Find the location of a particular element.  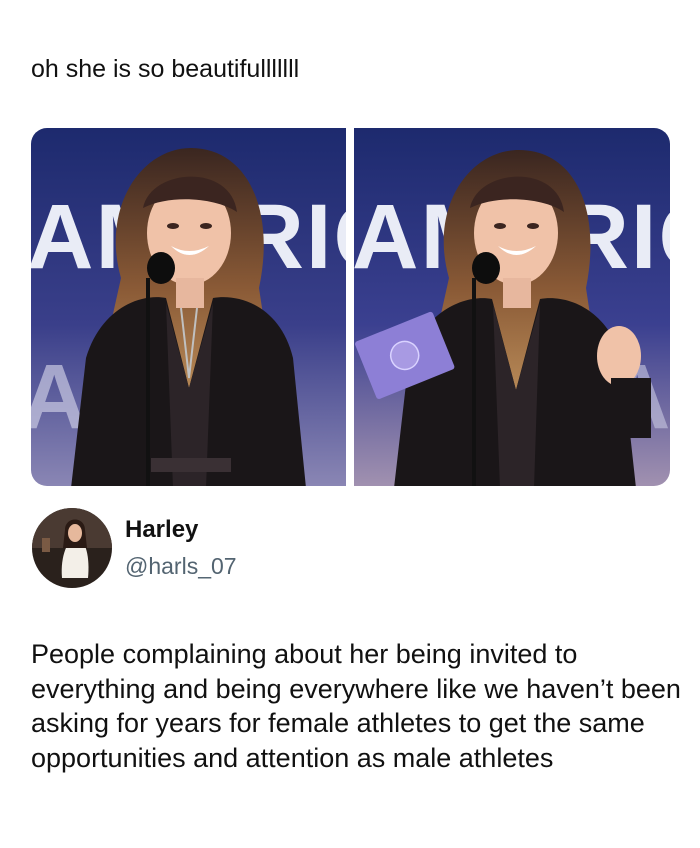

top-post-text: oh she is so beautifulllllll is located at coordinates (165, 69).